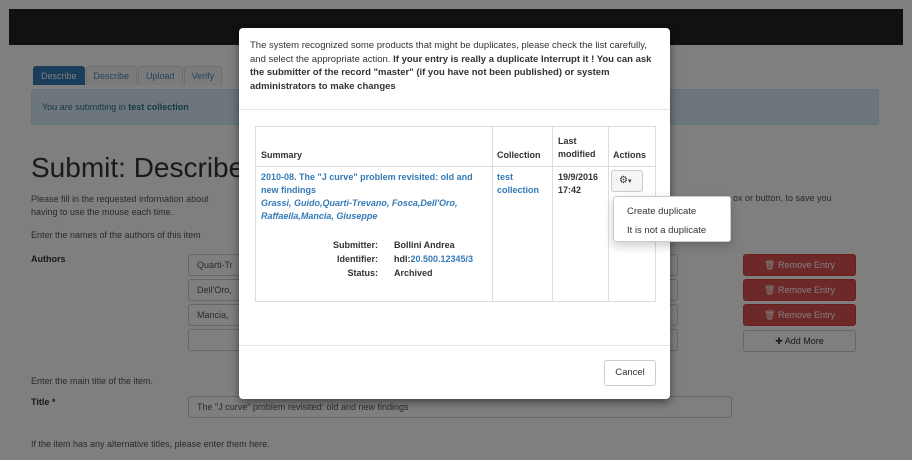 Image resolution: width=912 pixels, height=460 pixels. Describe the element at coordinates (577, 148) in the screenshot. I see `header-last-modified: Last modified` at that location.